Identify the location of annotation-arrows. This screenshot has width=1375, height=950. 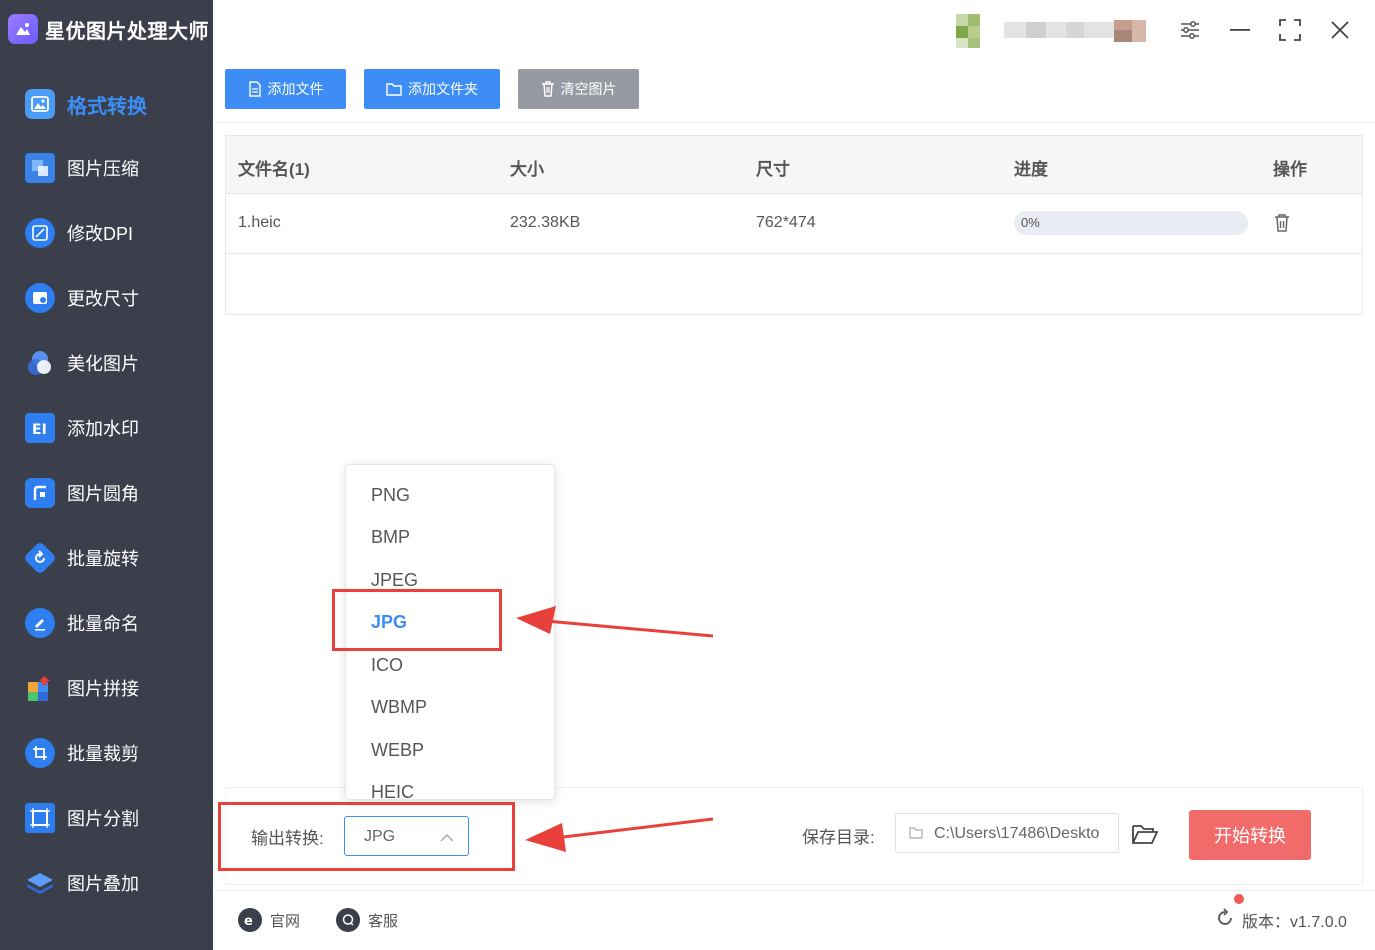
(615, 729).